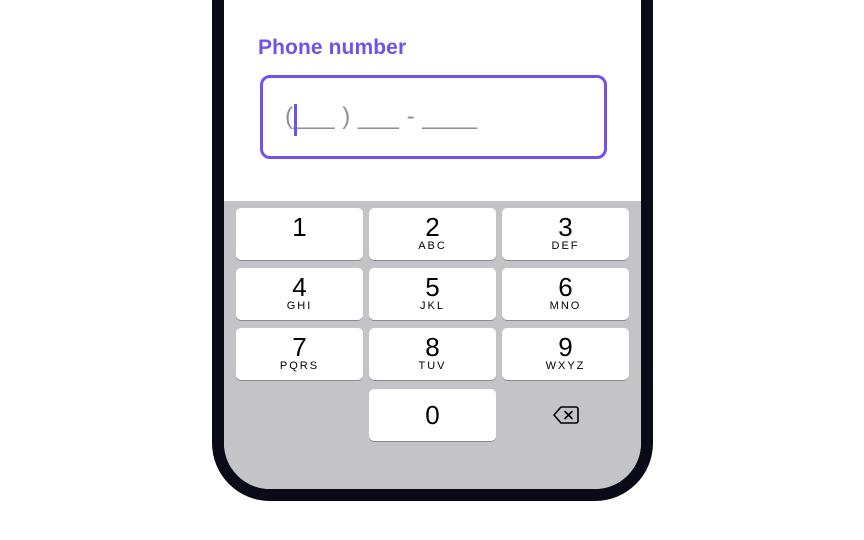 The height and width of the screenshot is (540, 864). I want to click on key-6: 6 MNO, so click(565, 294).